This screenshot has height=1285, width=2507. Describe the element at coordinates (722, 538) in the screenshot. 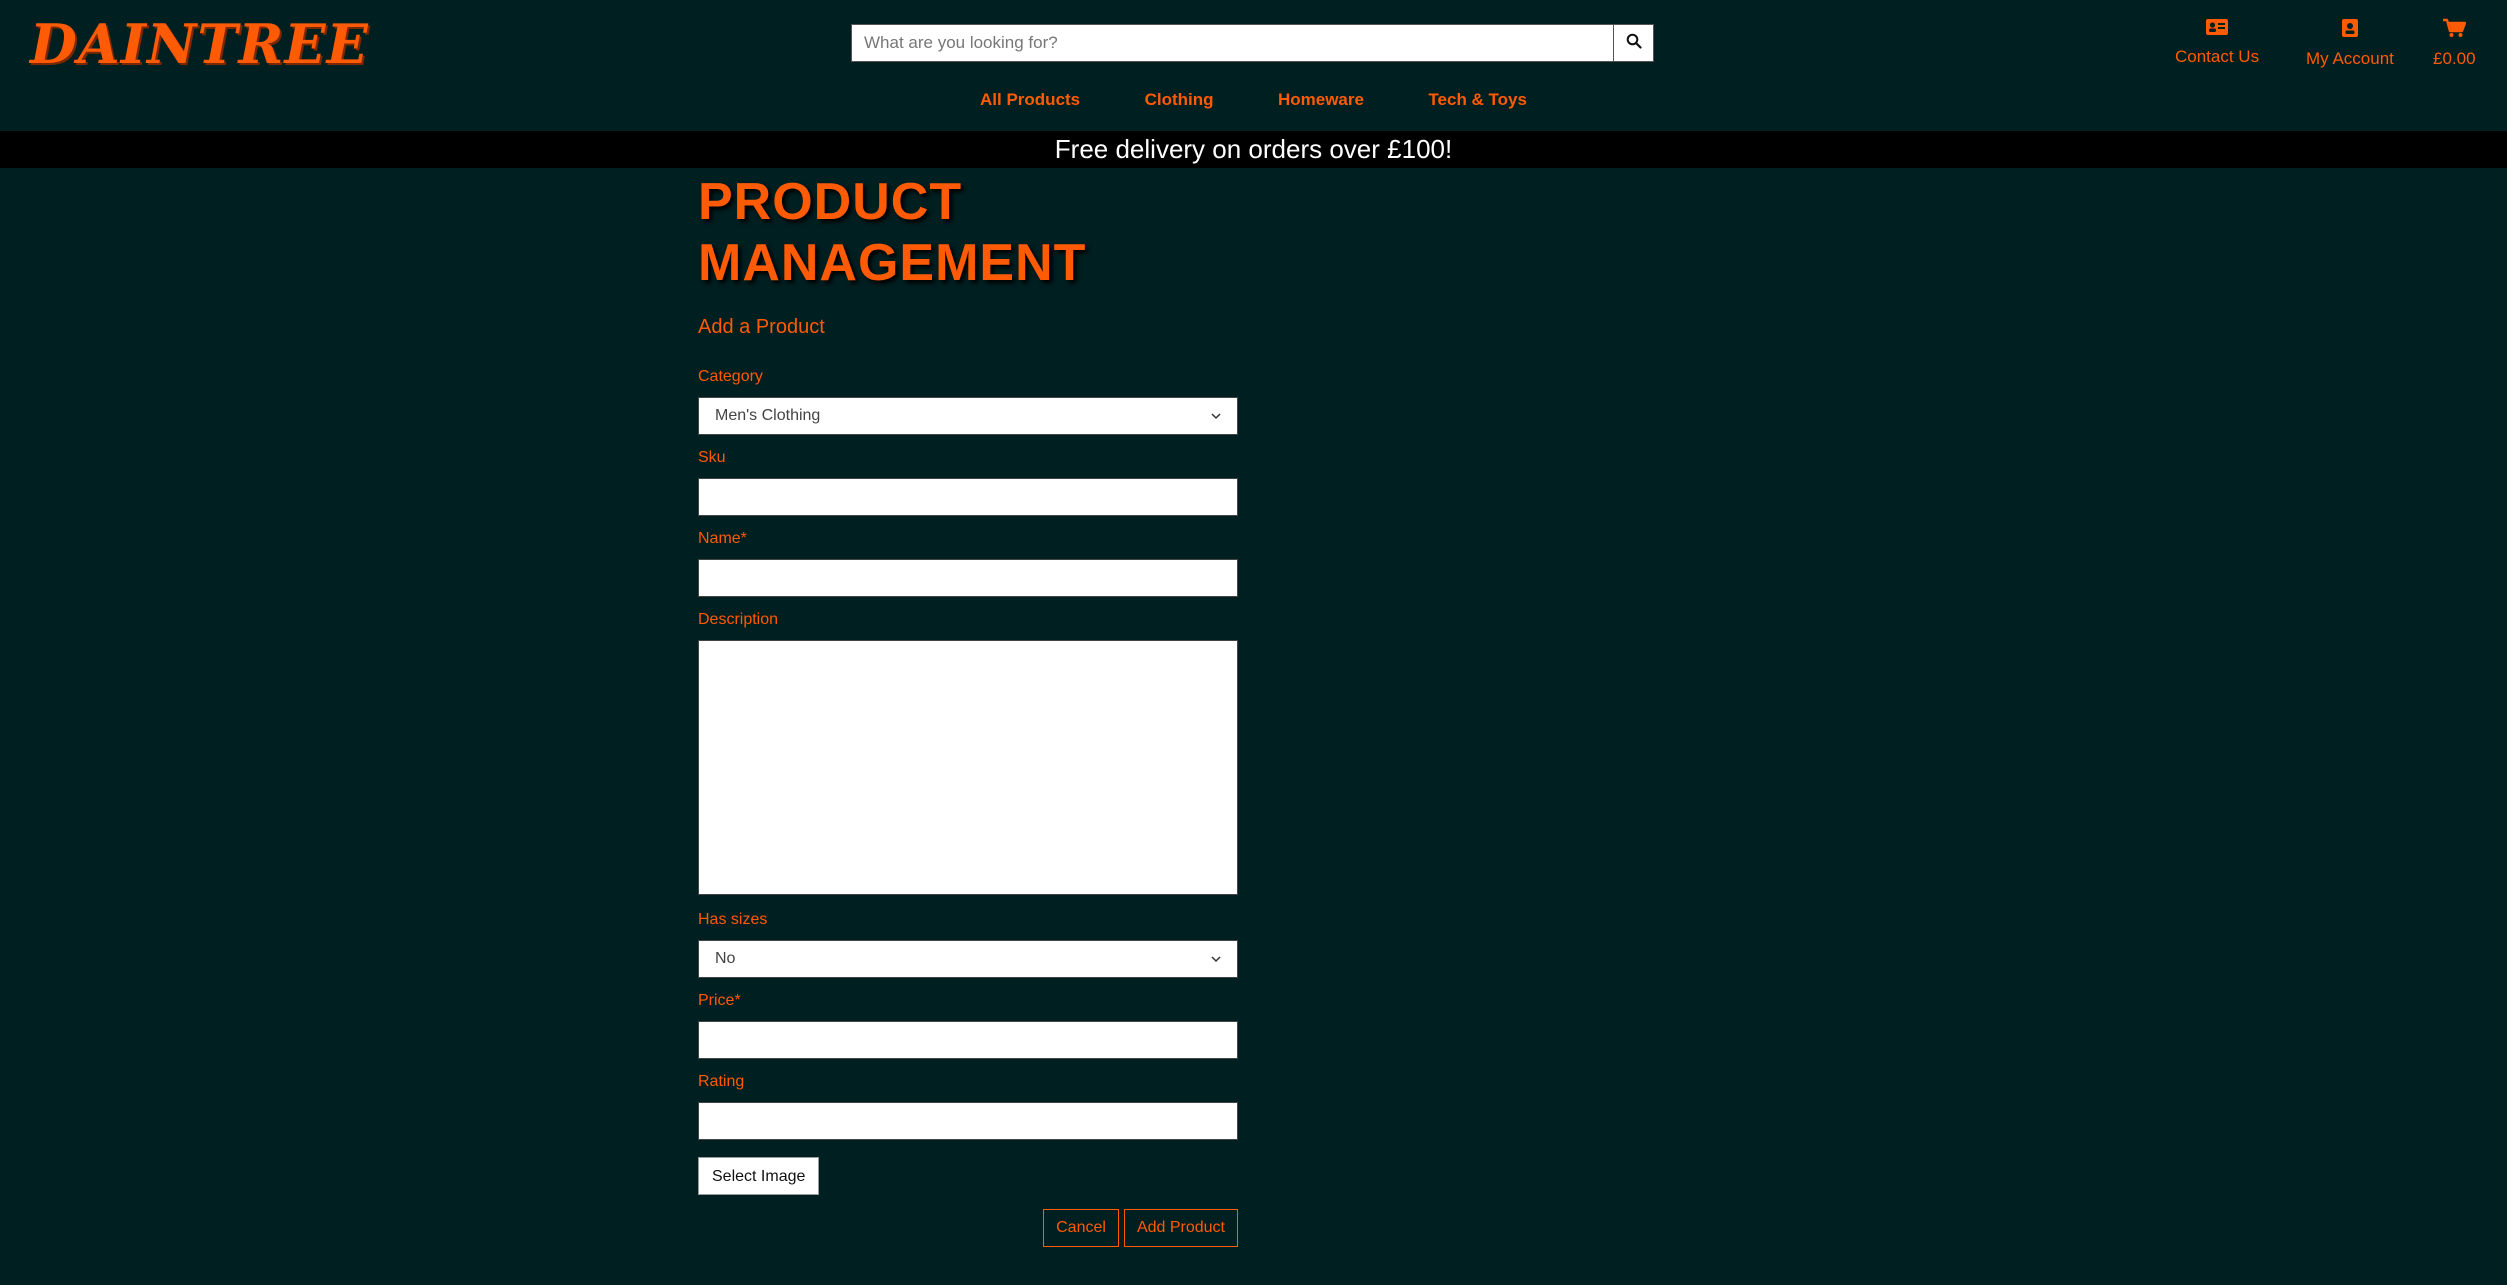

I see `name-label: Name*` at that location.